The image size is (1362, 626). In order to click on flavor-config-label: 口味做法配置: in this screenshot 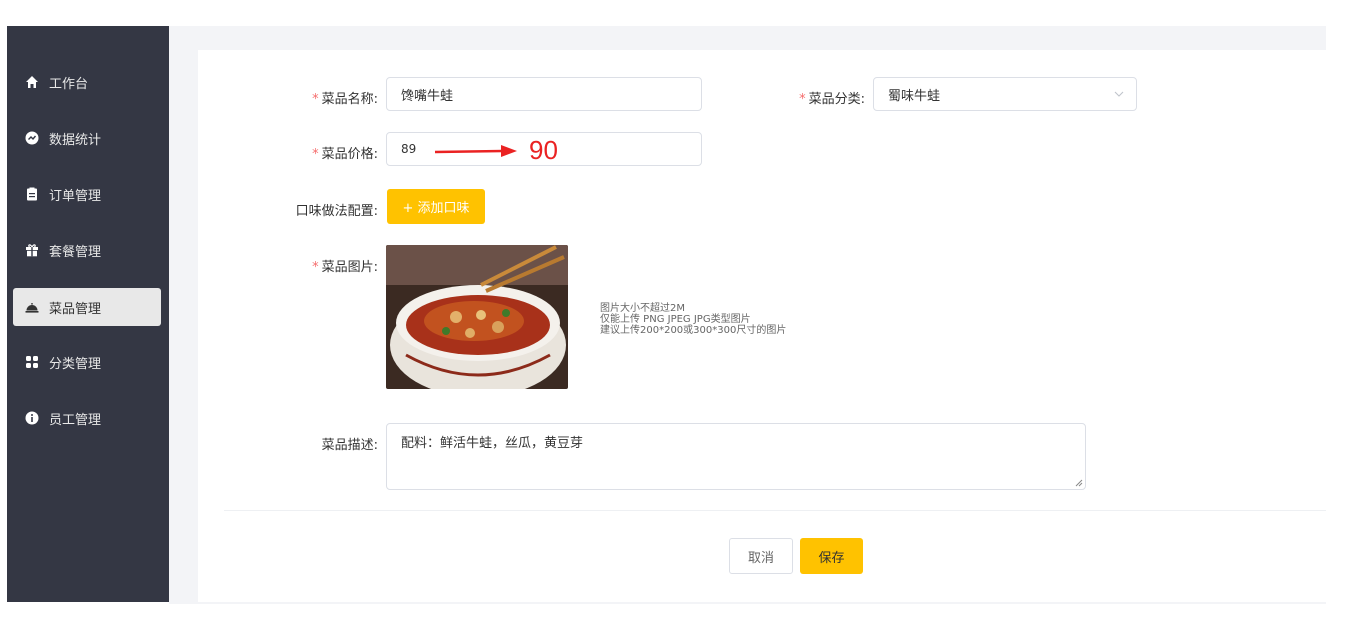, I will do `click(336, 211)`.